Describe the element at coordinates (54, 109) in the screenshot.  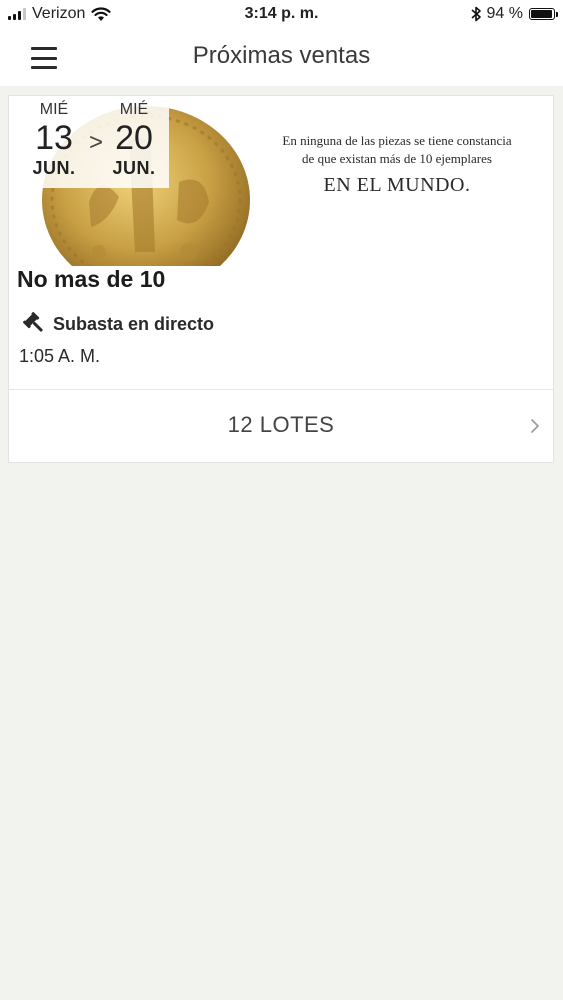
I see `start-weekday: MIÉ` at that location.